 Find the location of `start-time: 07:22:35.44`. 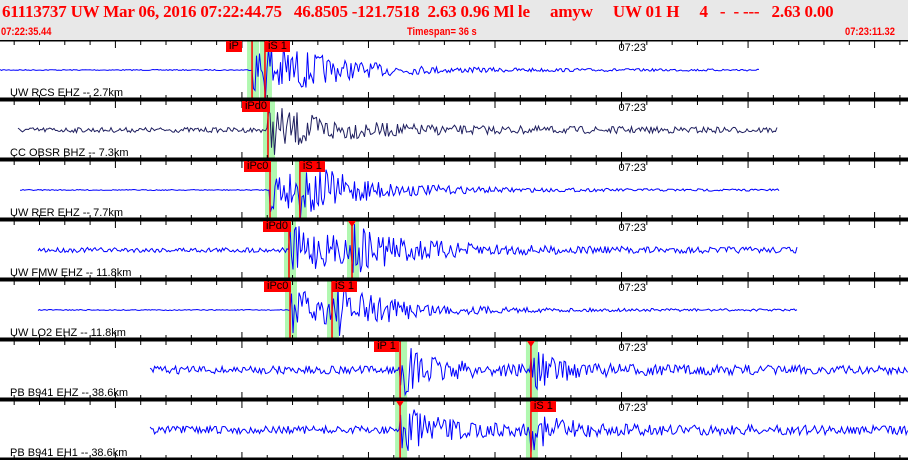

start-time: 07:22:35.44 is located at coordinates (26, 32).